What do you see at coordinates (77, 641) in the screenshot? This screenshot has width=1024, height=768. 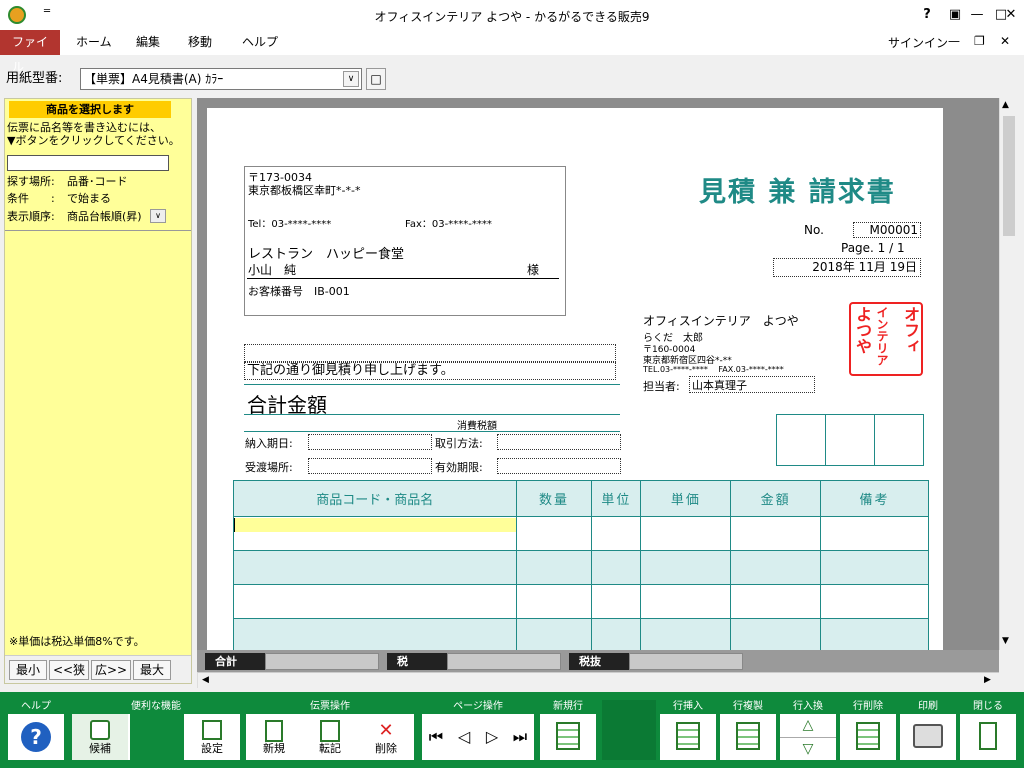 I see `tax-note: ※単価は税込単価8%です。` at bounding box center [77, 641].